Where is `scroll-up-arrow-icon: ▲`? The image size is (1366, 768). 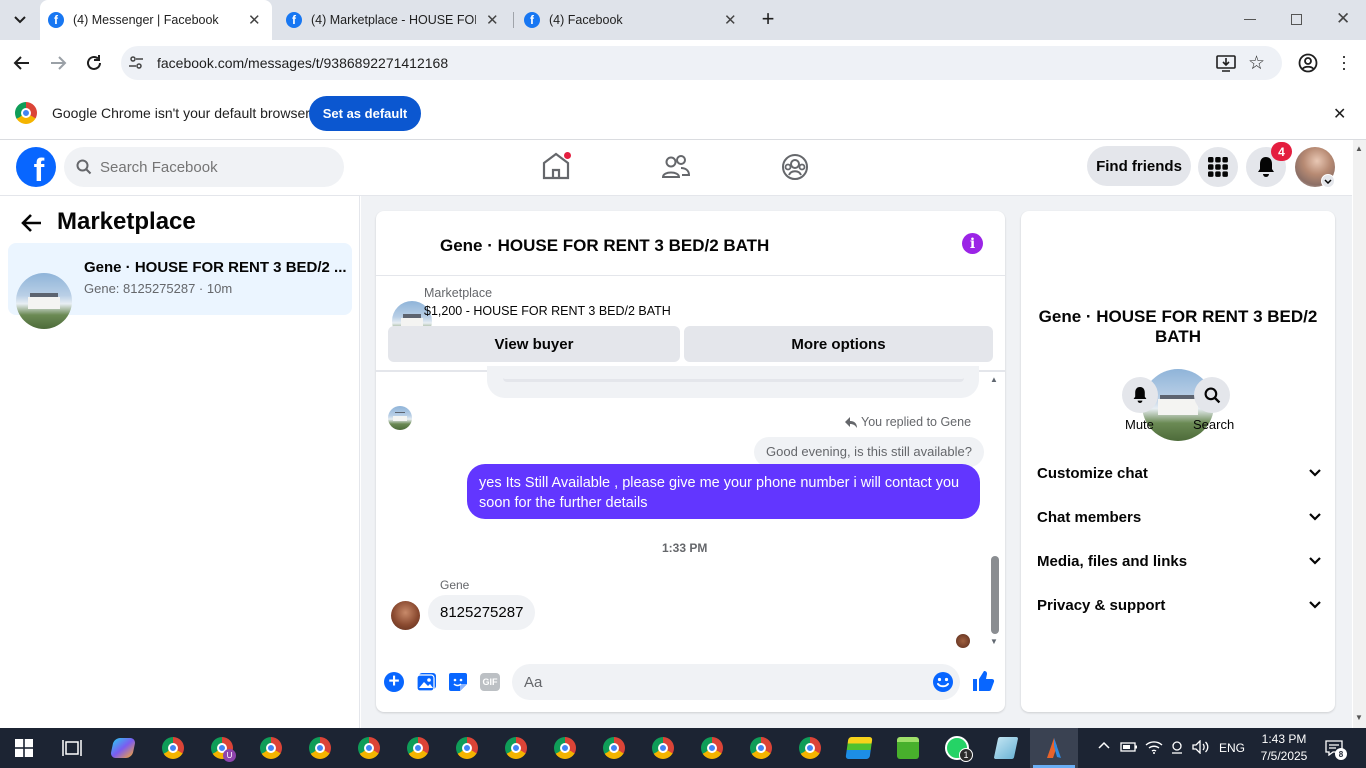
scroll-up-arrow-icon: ▲ is located at coordinates (1359, 148).